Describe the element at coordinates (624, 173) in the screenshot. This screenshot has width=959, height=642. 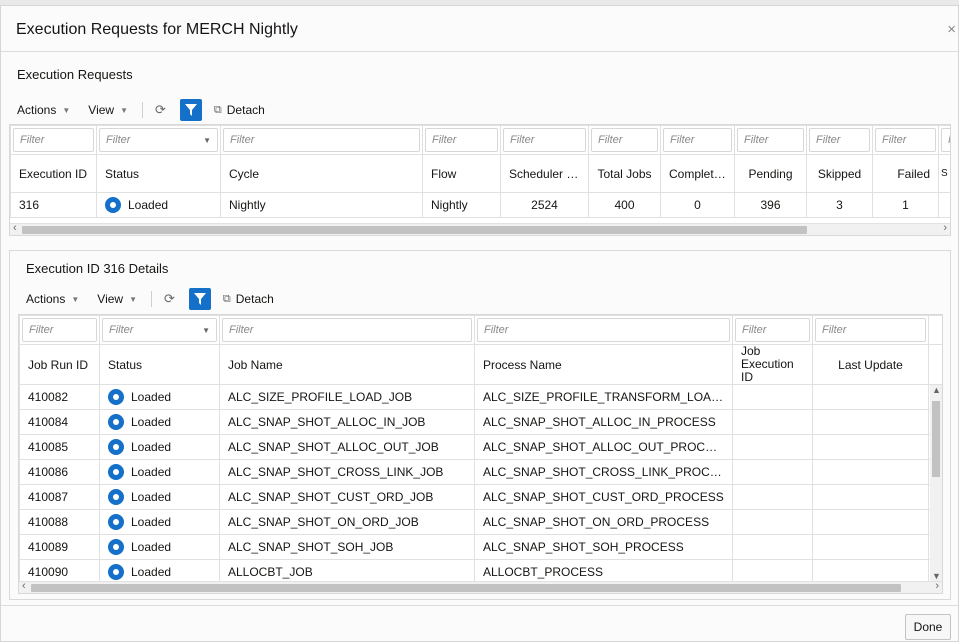
I see `column-header: Total Jobs` at that location.